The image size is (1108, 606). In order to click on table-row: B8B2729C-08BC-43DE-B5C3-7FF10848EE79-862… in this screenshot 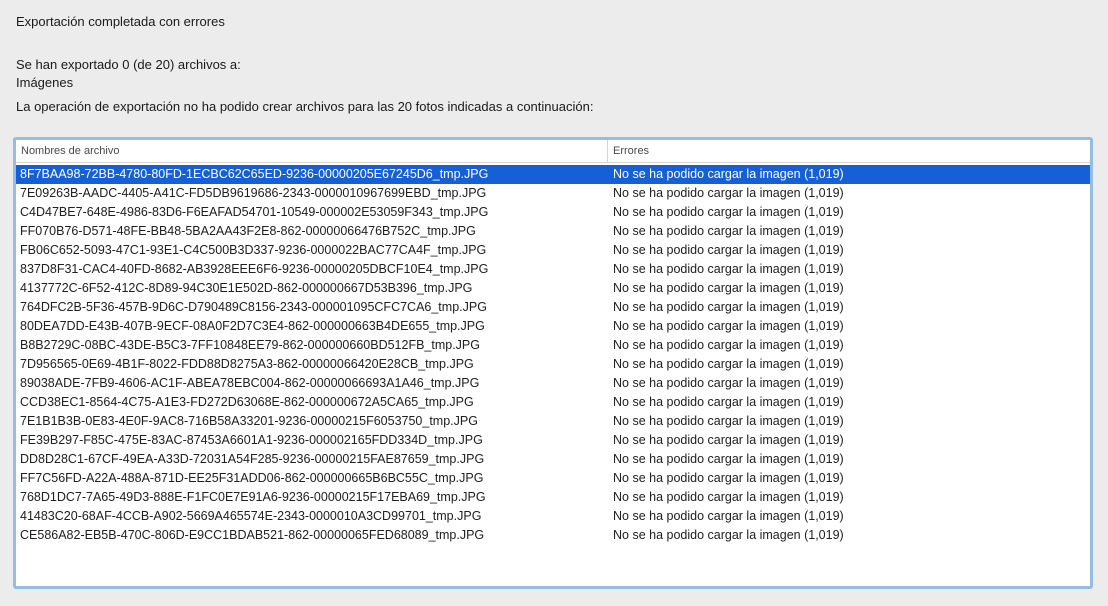, I will do `click(553, 345)`.